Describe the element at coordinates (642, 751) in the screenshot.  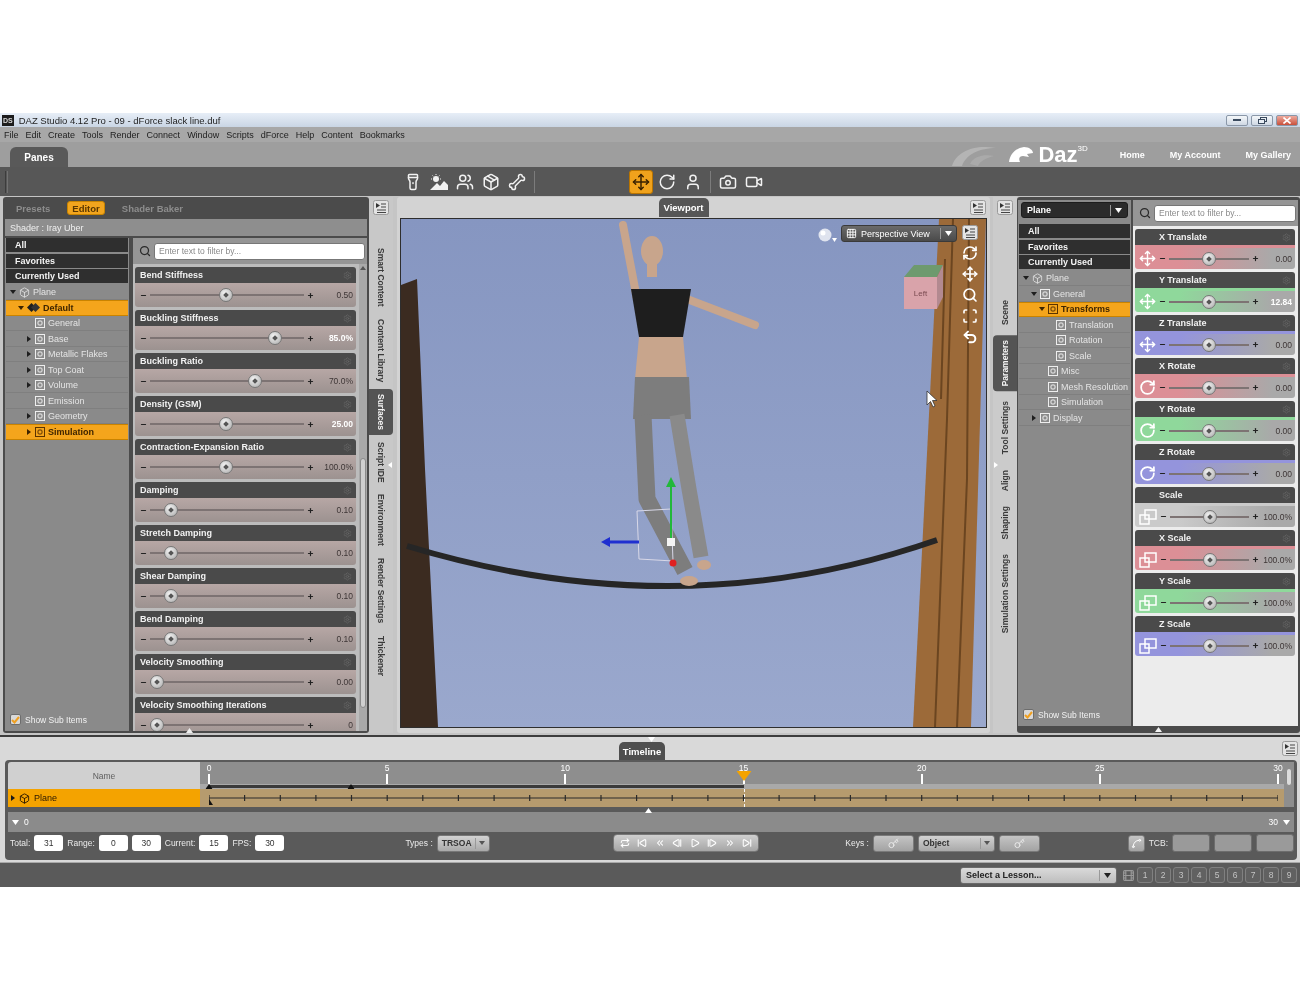
I see `timeline-tab: Timeline` at that location.